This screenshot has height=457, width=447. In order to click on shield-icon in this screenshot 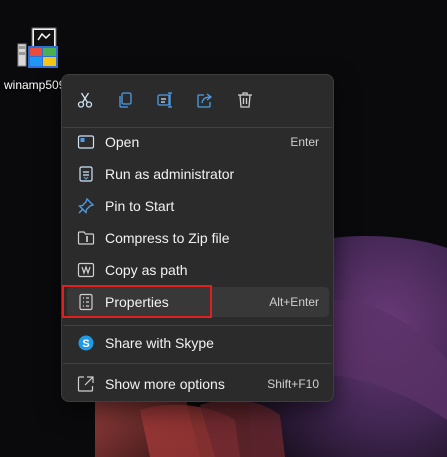, I will do `click(86, 174)`.